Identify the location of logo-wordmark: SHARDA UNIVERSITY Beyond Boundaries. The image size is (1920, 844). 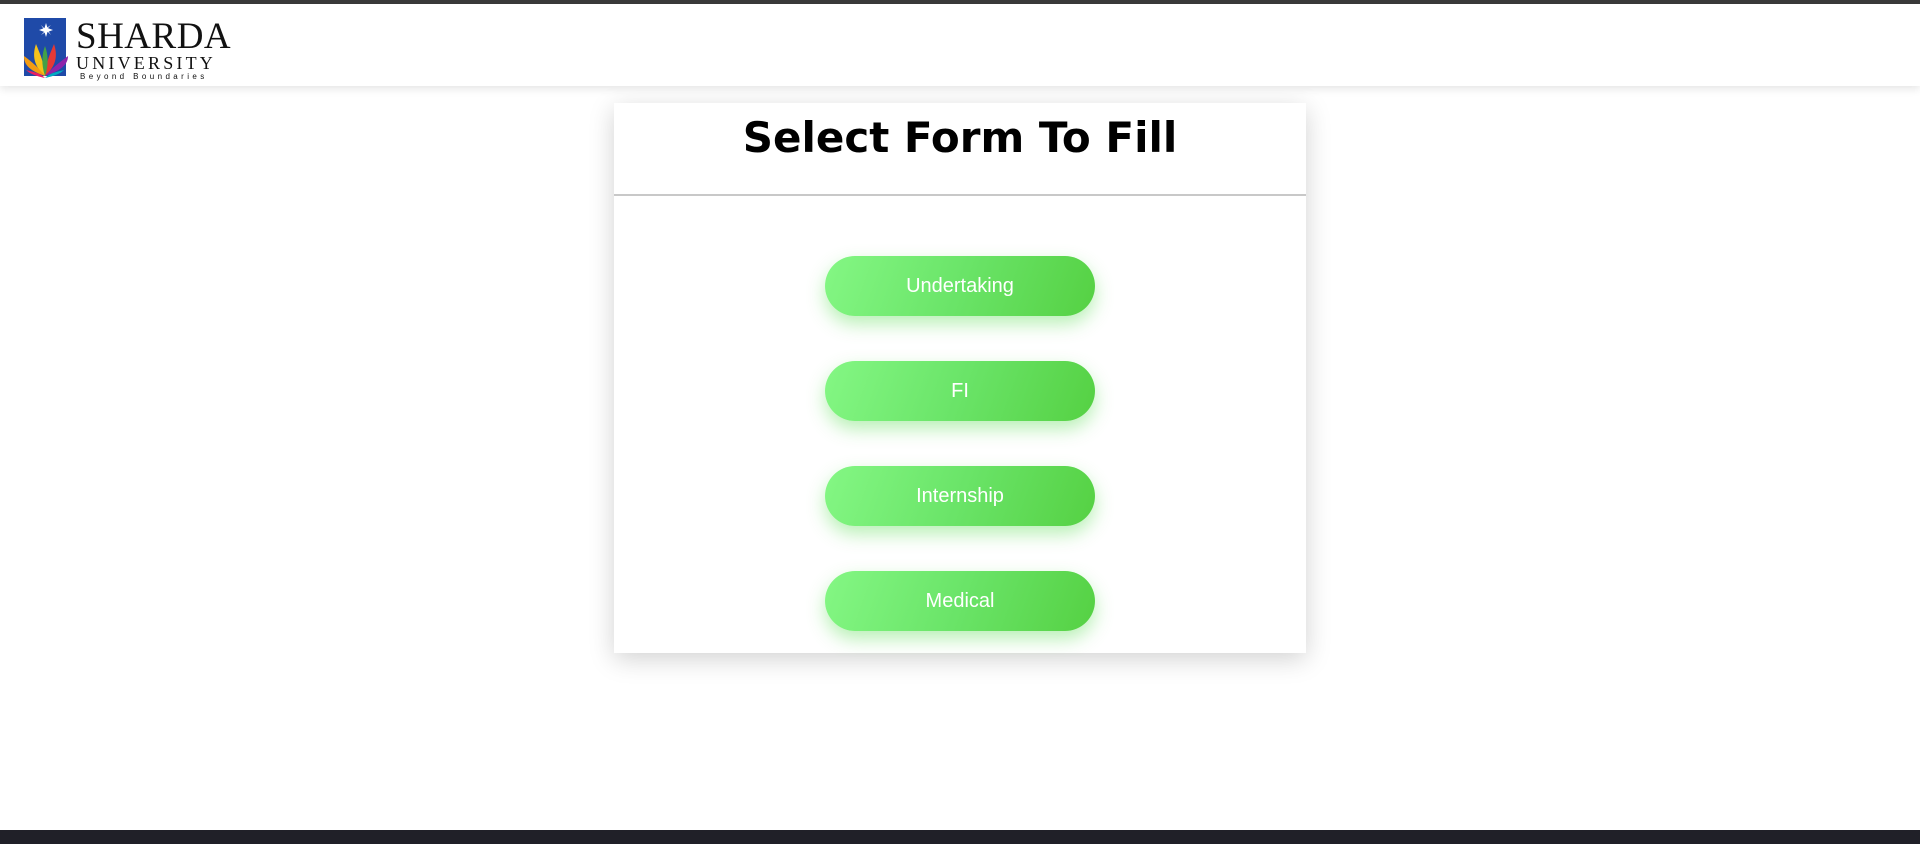
(154, 49).